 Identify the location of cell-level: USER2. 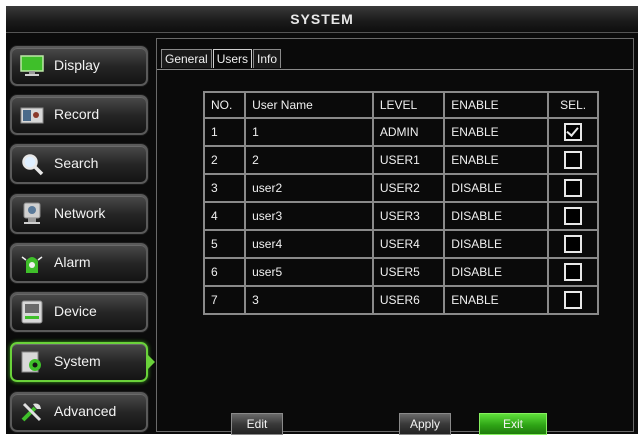
(408, 188).